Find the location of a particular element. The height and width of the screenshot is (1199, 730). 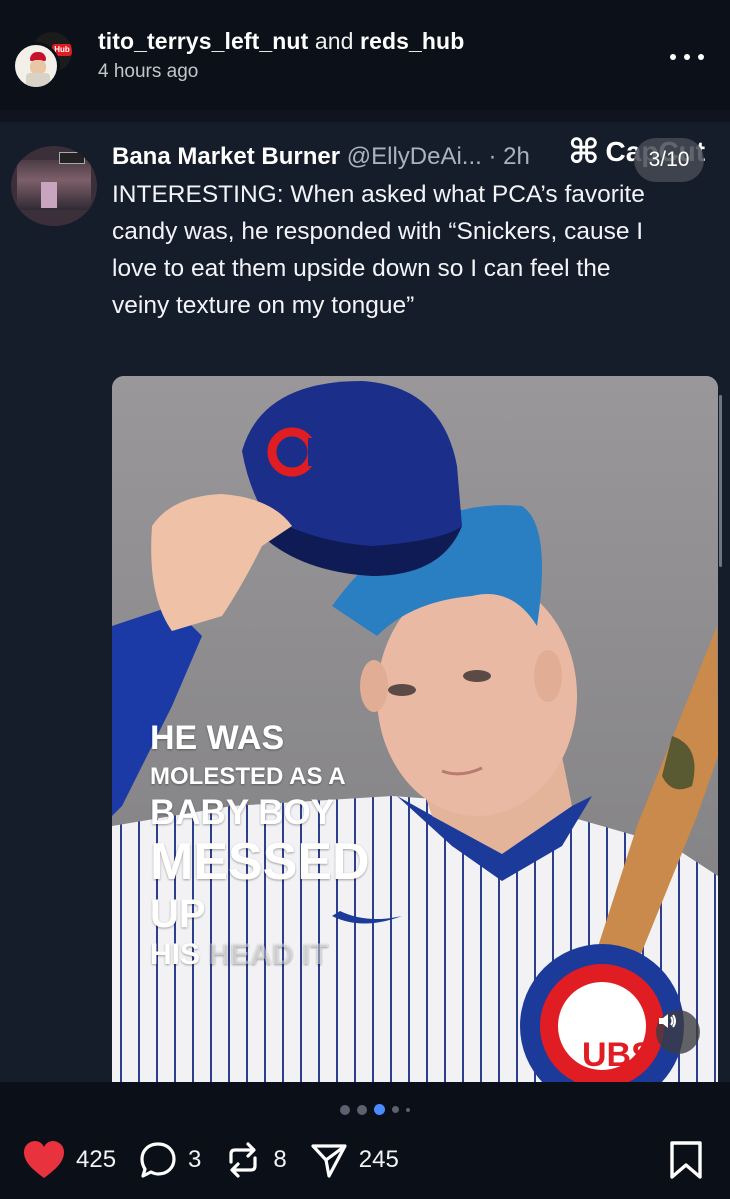

share-button: 245 is located at coordinates (354, 1160).